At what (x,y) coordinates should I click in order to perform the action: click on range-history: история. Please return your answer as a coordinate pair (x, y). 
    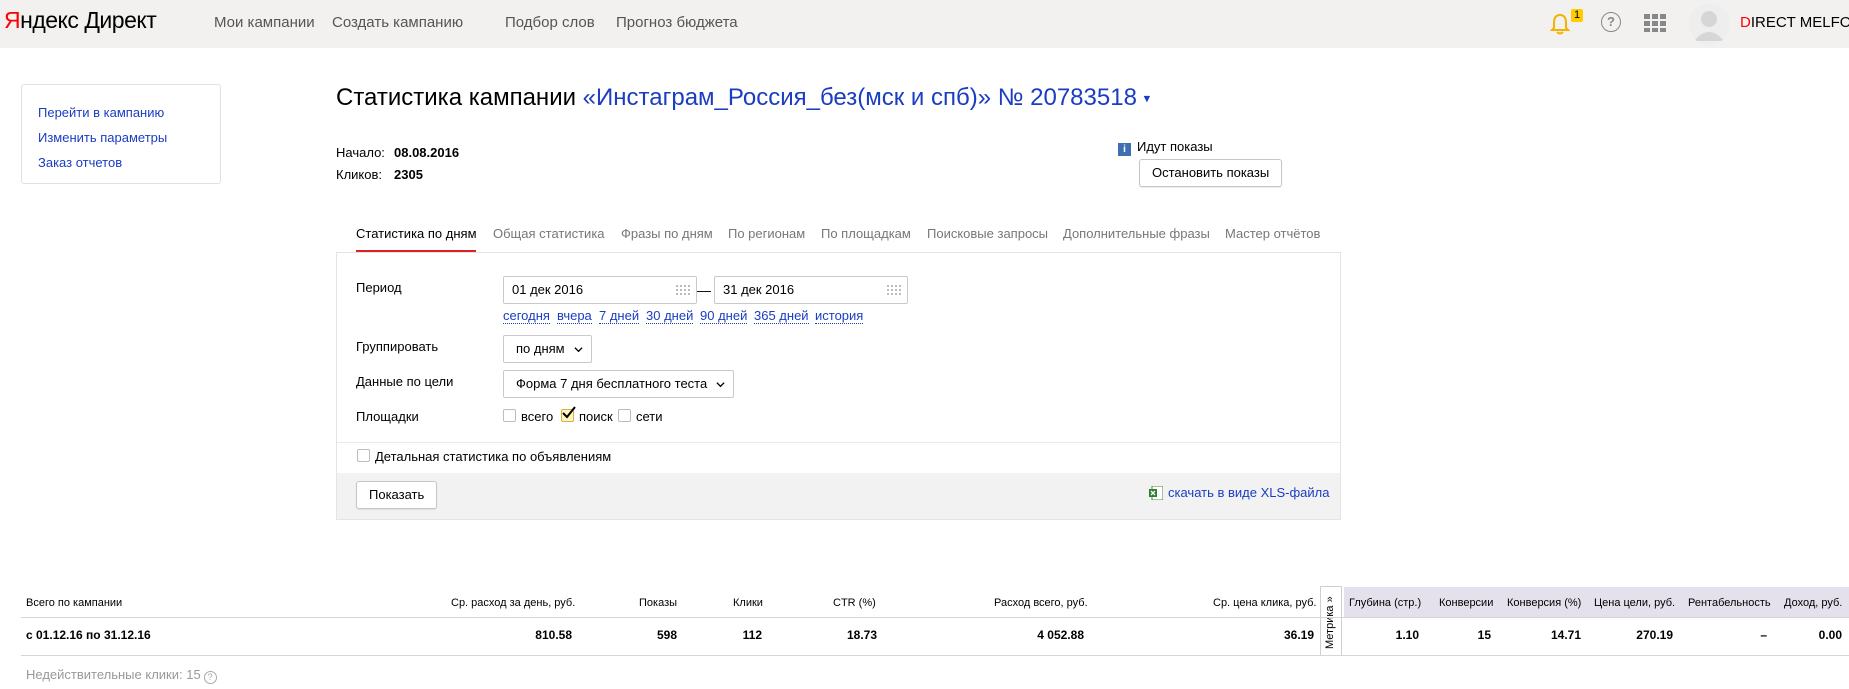
    Looking at the image, I should click on (839, 316).